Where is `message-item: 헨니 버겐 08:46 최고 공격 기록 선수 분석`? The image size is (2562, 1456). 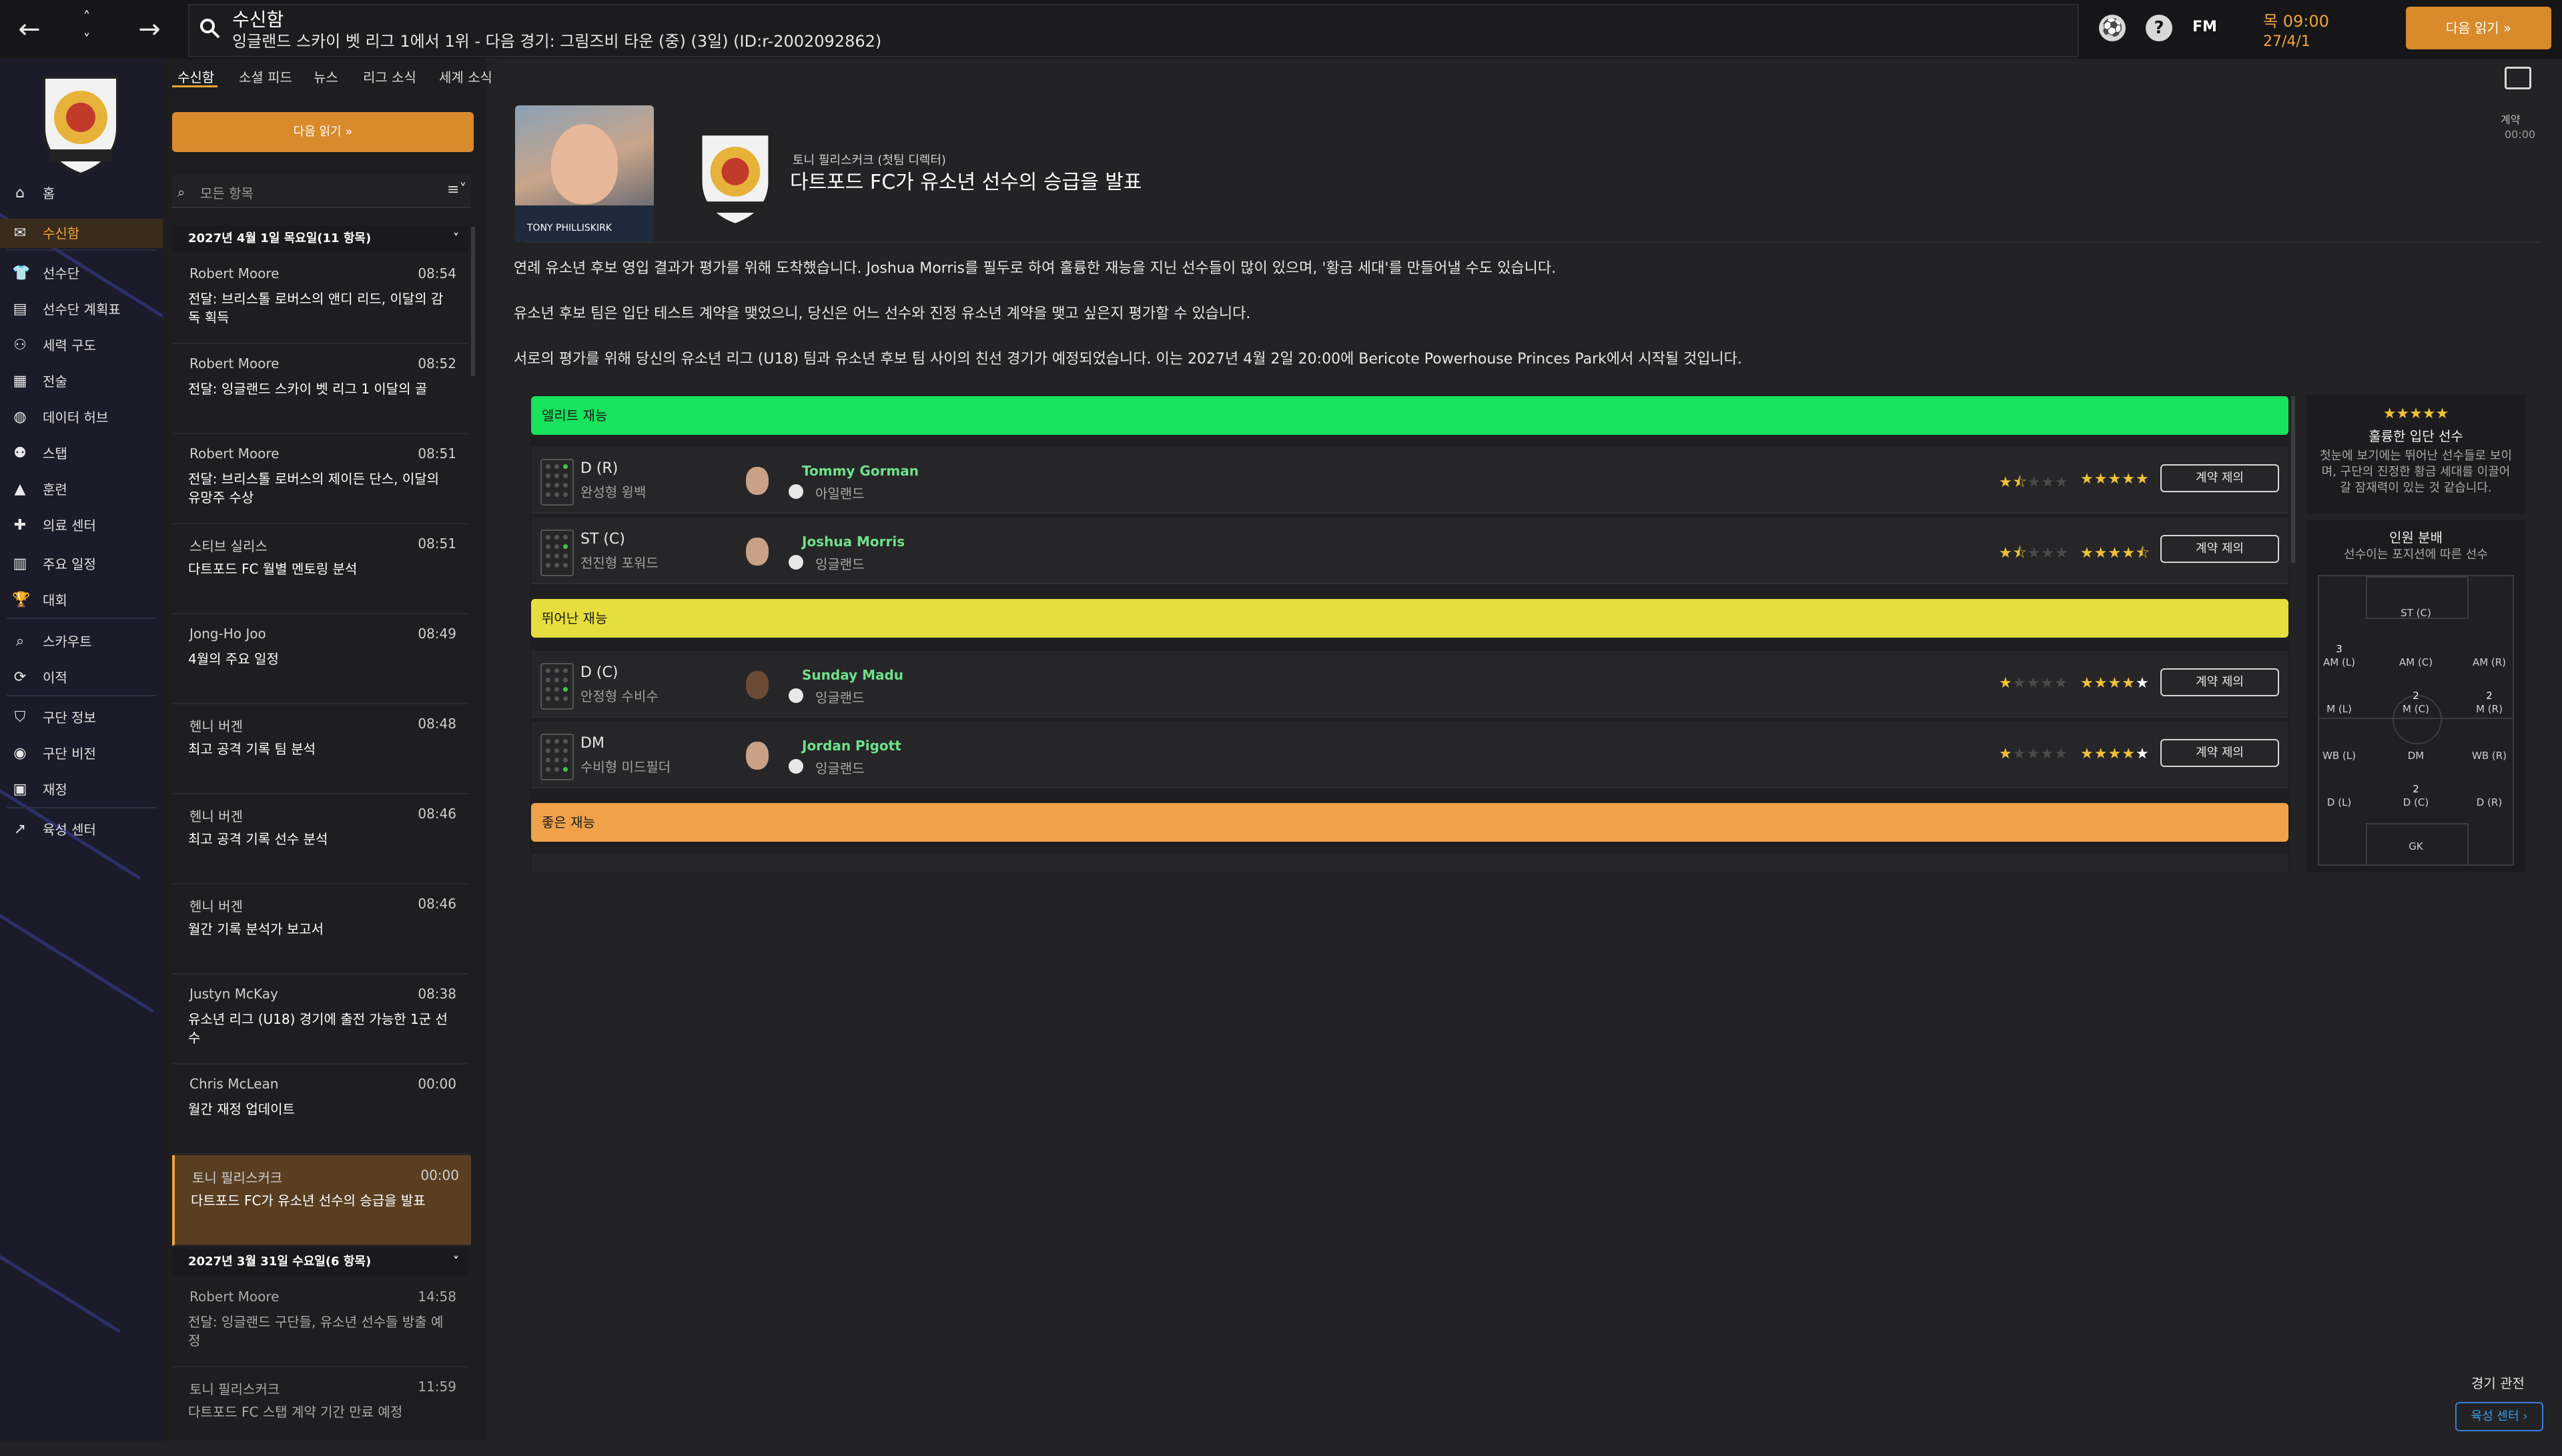 message-item: 헨니 버겐 08:46 최고 공격 기록 선수 분석 is located at coordinates (320, 839).